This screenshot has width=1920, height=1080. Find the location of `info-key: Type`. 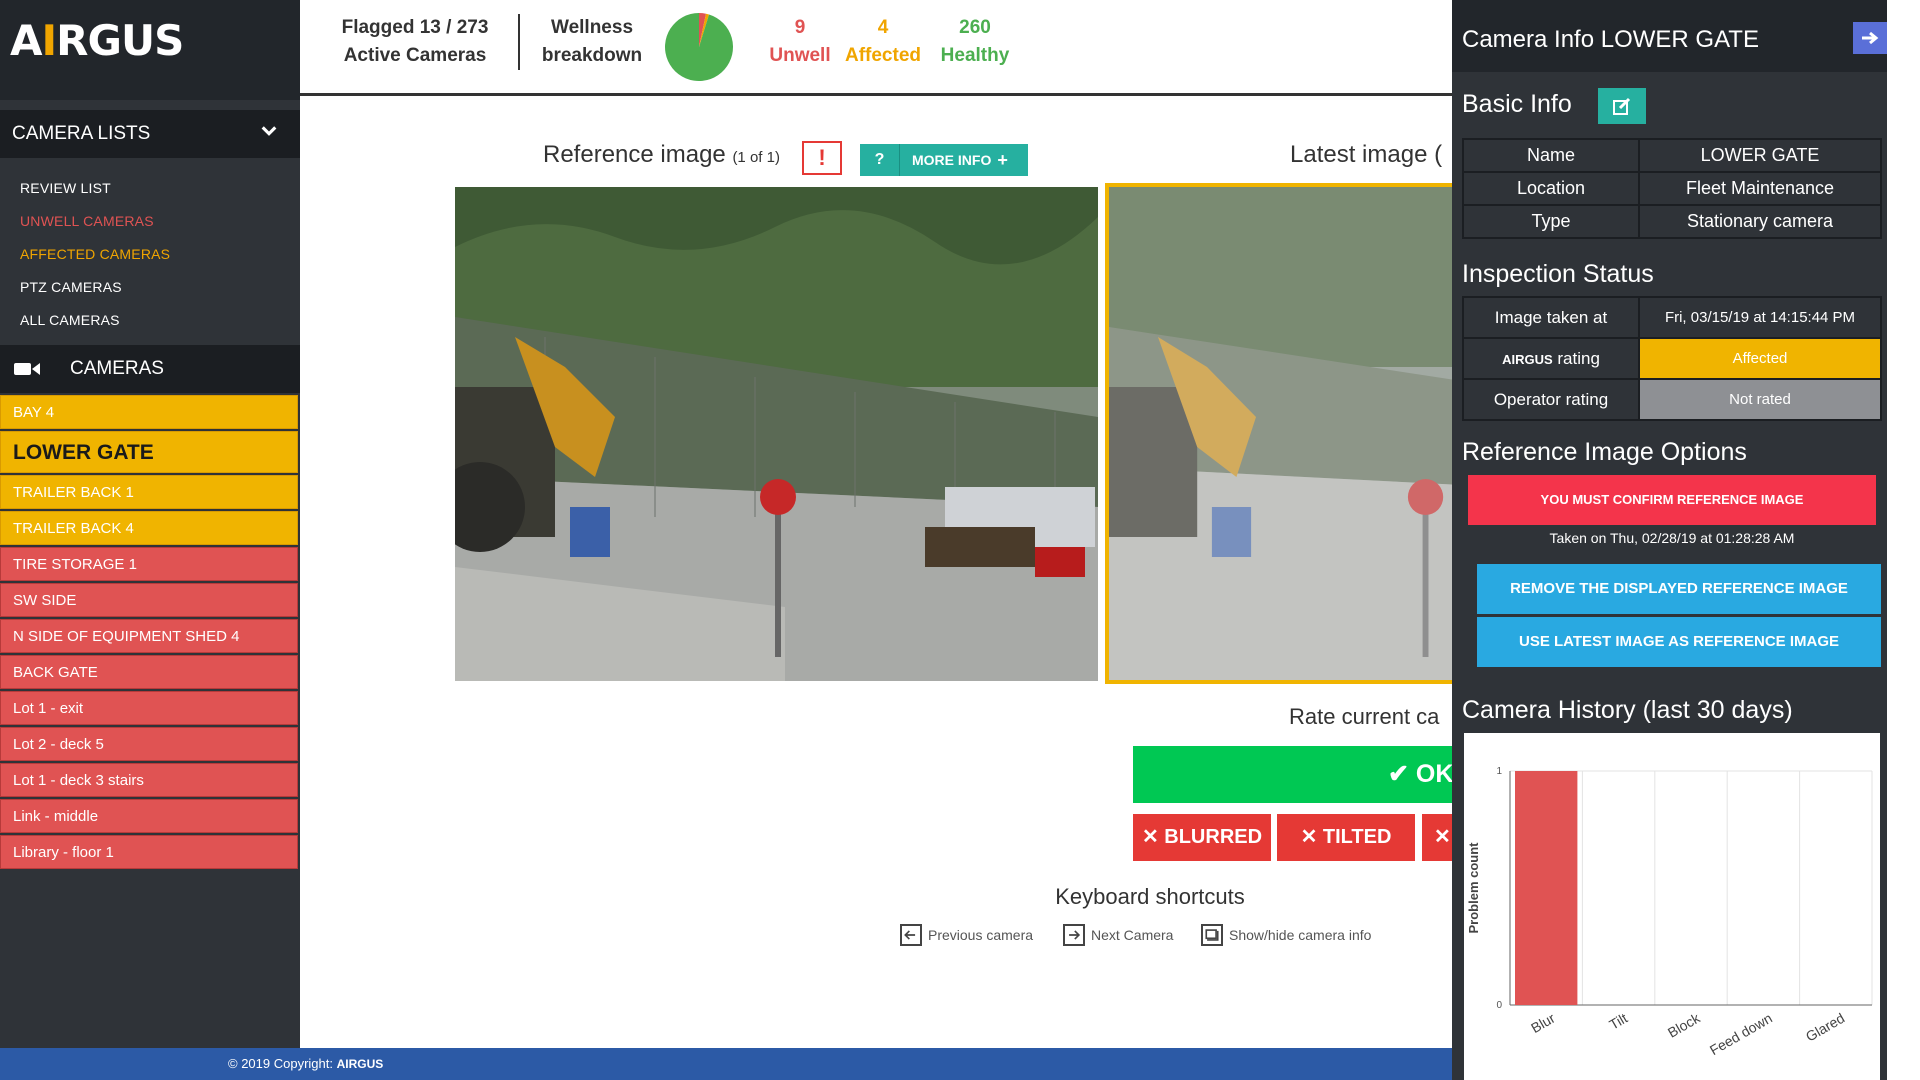

info-key: Type is located at coordinates (1551, 221).